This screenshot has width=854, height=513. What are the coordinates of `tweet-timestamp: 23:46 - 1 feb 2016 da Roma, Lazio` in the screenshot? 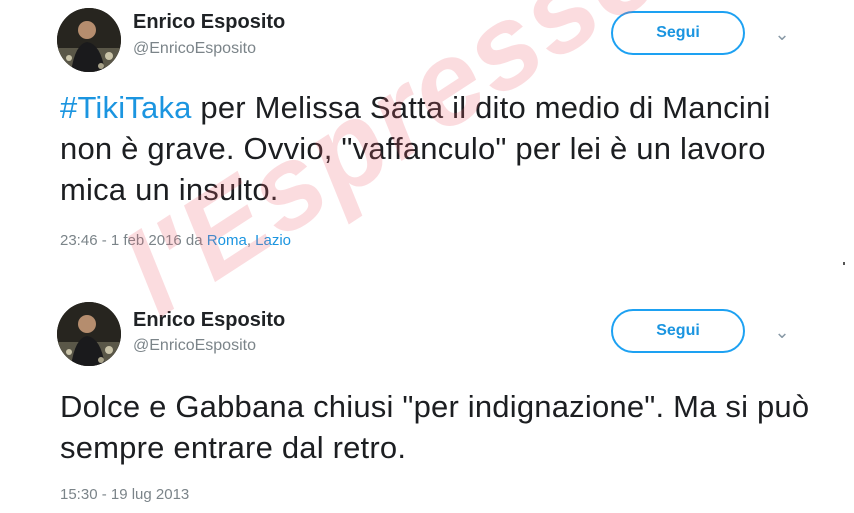 It's located at (175, 240).